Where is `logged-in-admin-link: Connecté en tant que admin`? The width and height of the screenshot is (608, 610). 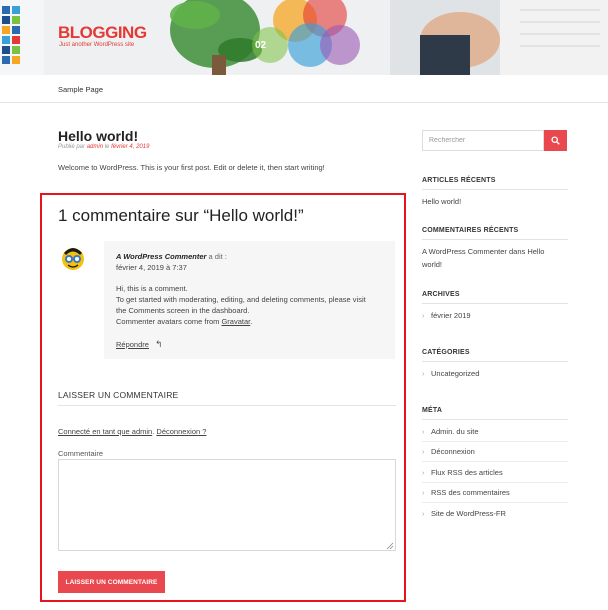
logged-in-admin-link: Connecté en tant que admin is located at coordinates (105, 431).